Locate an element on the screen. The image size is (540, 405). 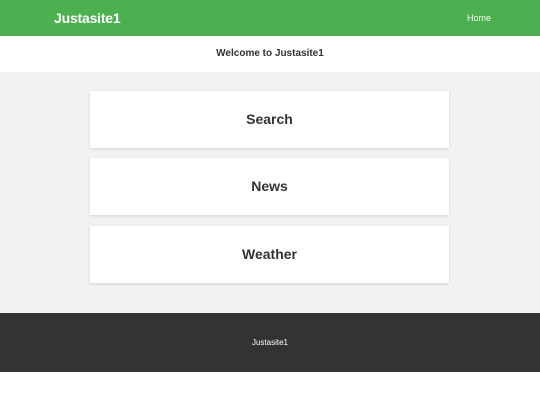
site-brand-link: Justasite1 is located at coordinates (87, 18).